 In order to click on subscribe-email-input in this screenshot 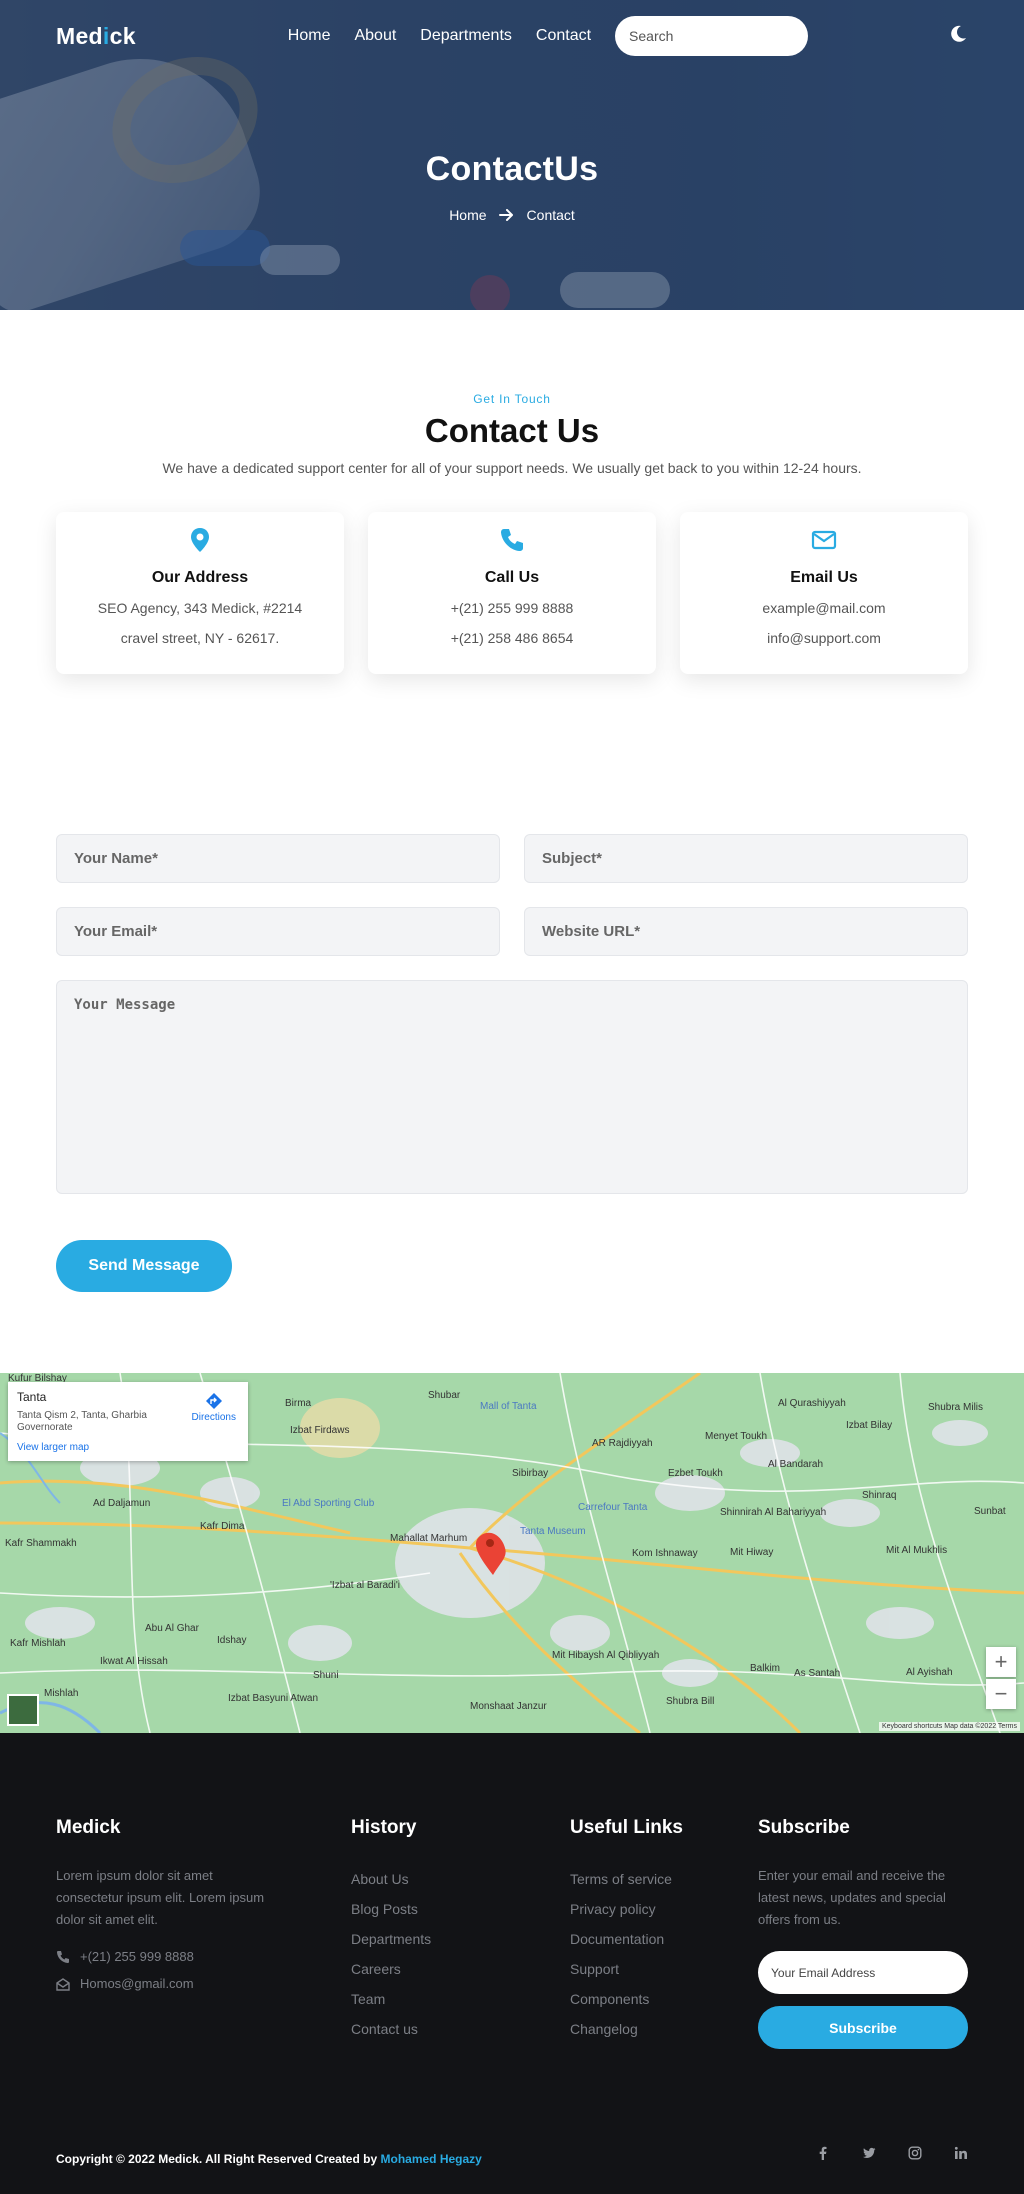, I will do `click(863, 1972)`.